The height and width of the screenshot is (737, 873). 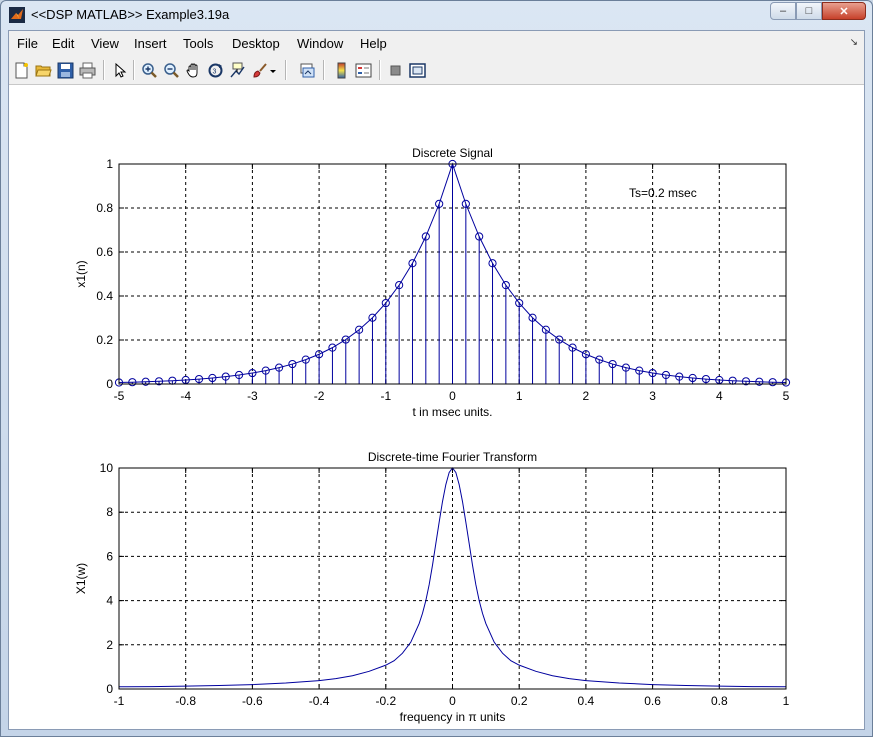 I want to click on y-tick-label: 0.6, so click(x=104, y=252).